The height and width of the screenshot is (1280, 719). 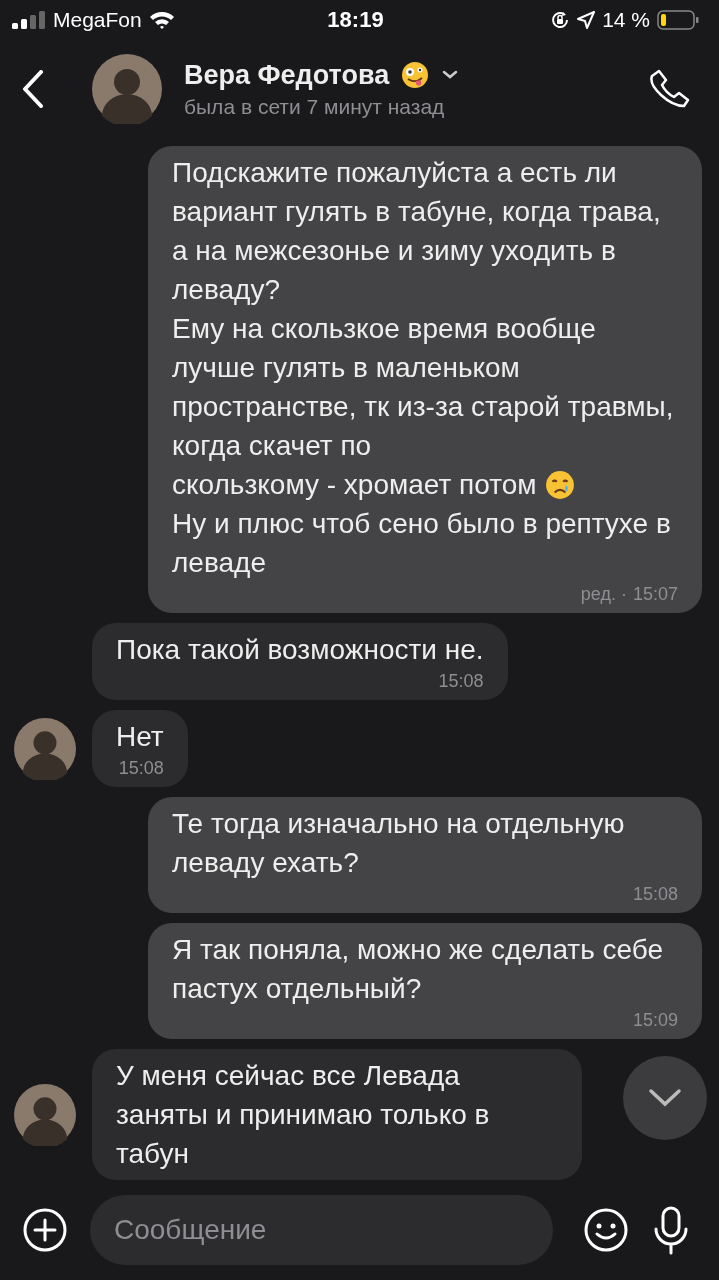 I want to click on message-text: У меня сейчас все Левада заняты и принимаю только в табун, so click(x=303, y=1115).